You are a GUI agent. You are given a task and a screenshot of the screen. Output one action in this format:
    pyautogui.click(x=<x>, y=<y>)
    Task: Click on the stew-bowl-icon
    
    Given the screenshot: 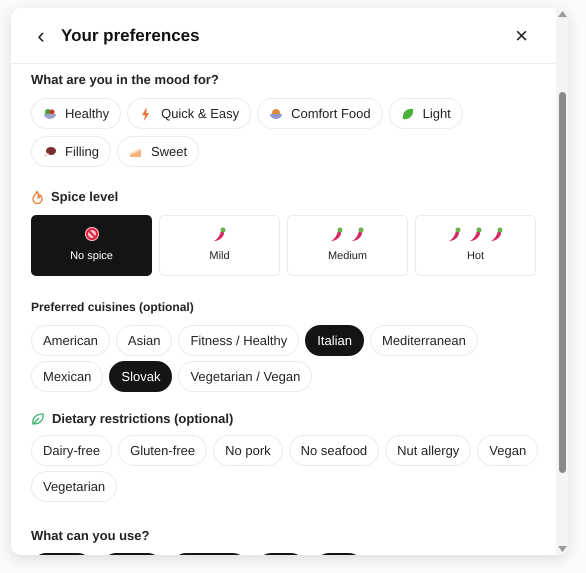 What is the action you would take?
    pyautogui.click(x=276, y=113)
    